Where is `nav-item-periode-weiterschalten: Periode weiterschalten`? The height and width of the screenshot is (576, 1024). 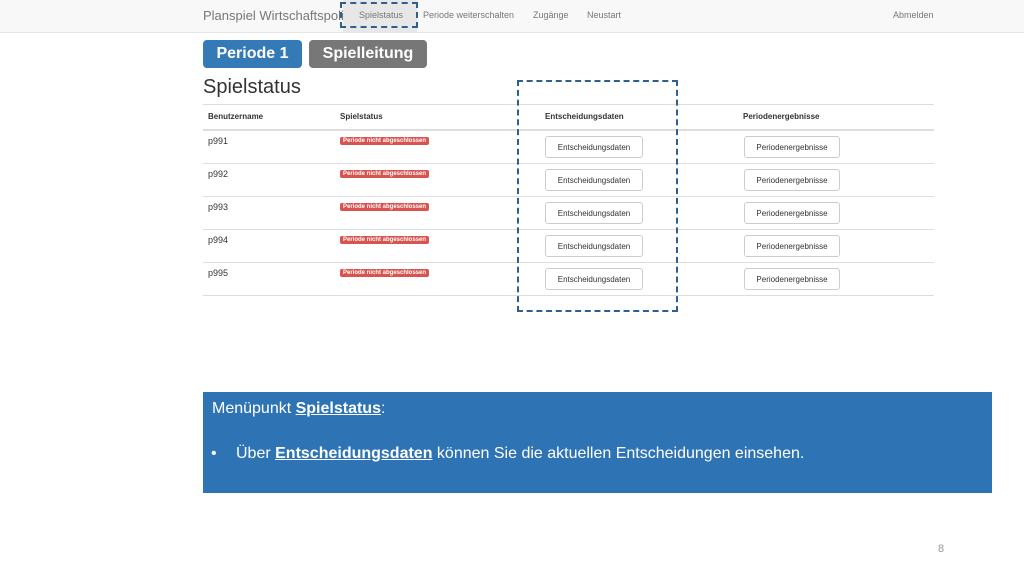
nav-item-periode-weiterschalten: Periode weiterschalten is located at coordinates (468, 15).